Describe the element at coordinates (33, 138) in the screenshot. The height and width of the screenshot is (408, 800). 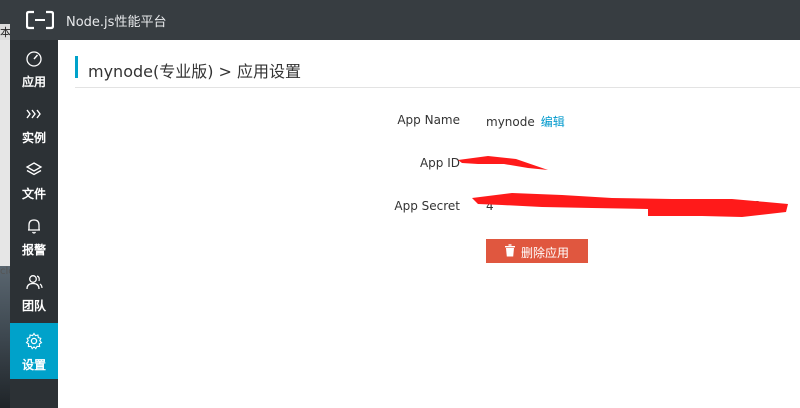
I see `sidebar-item-label: 实例` at that location.